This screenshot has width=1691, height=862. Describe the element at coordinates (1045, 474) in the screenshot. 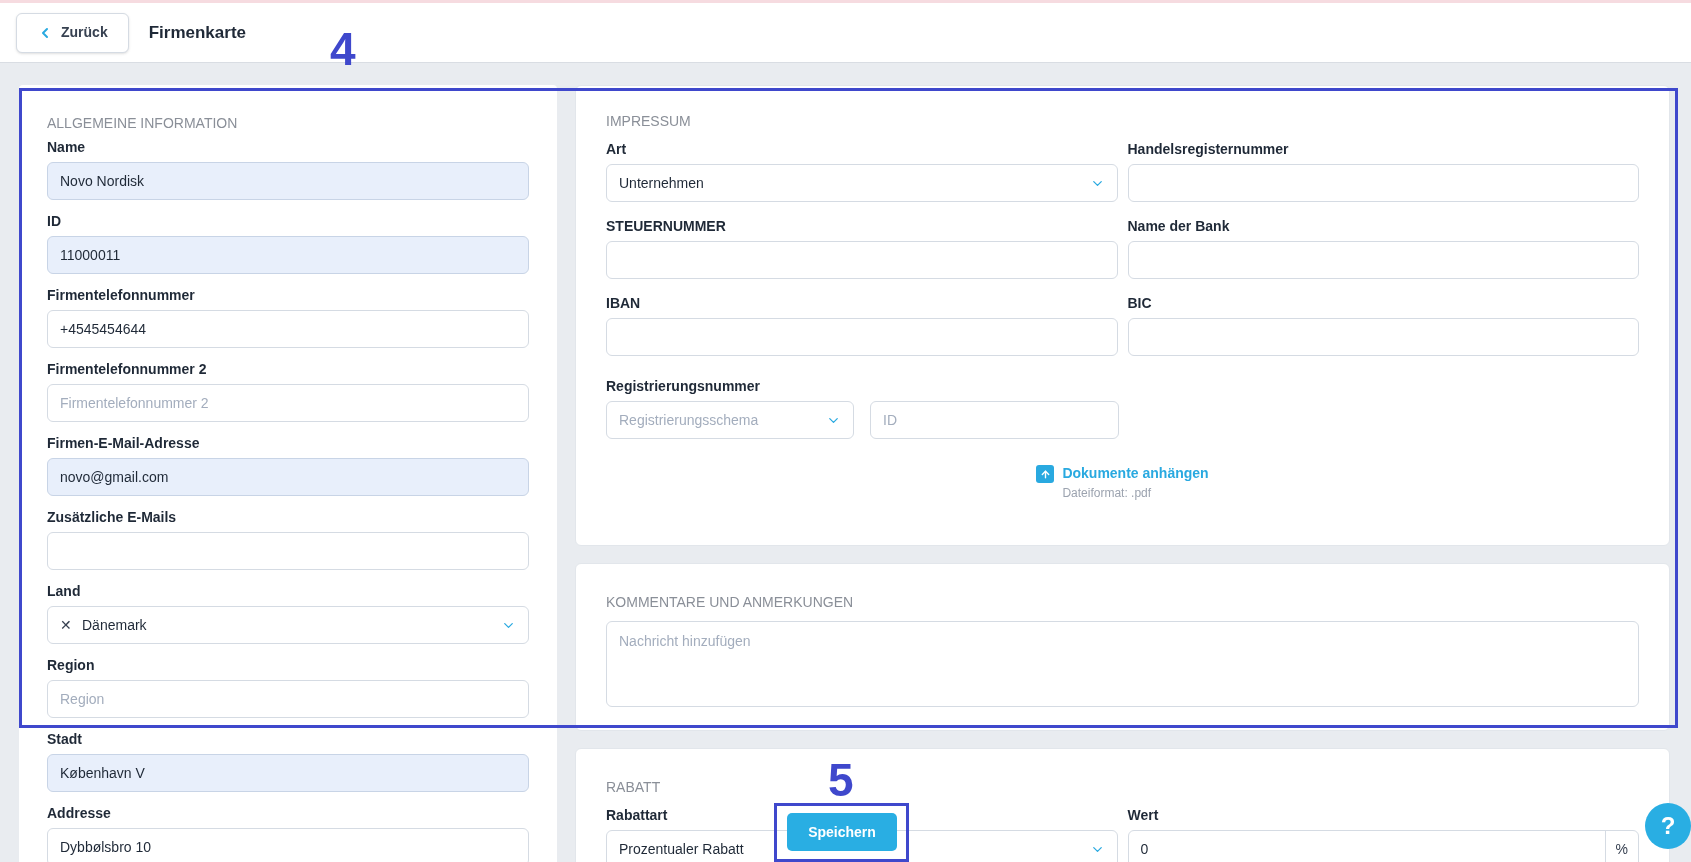

I see `upload-icon` at that location.